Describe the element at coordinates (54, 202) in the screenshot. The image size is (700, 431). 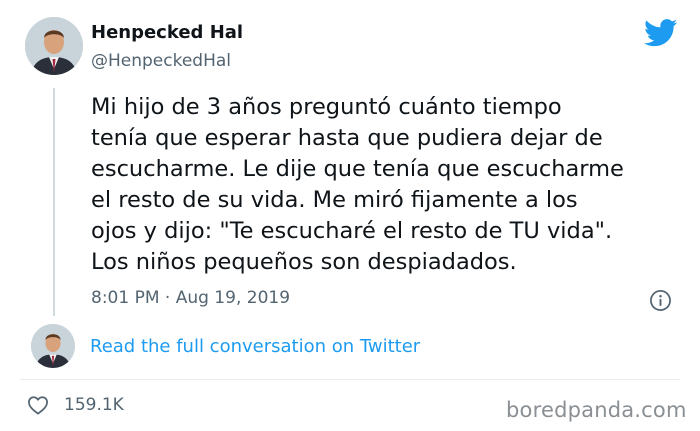
I see `thread-line` at that location.